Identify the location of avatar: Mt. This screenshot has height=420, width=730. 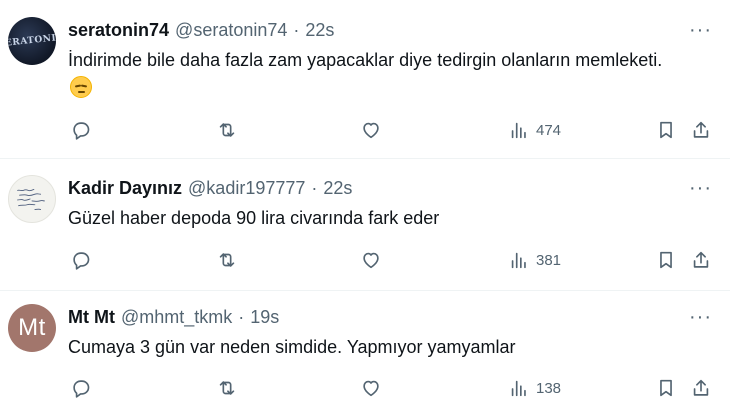
(32, 328).